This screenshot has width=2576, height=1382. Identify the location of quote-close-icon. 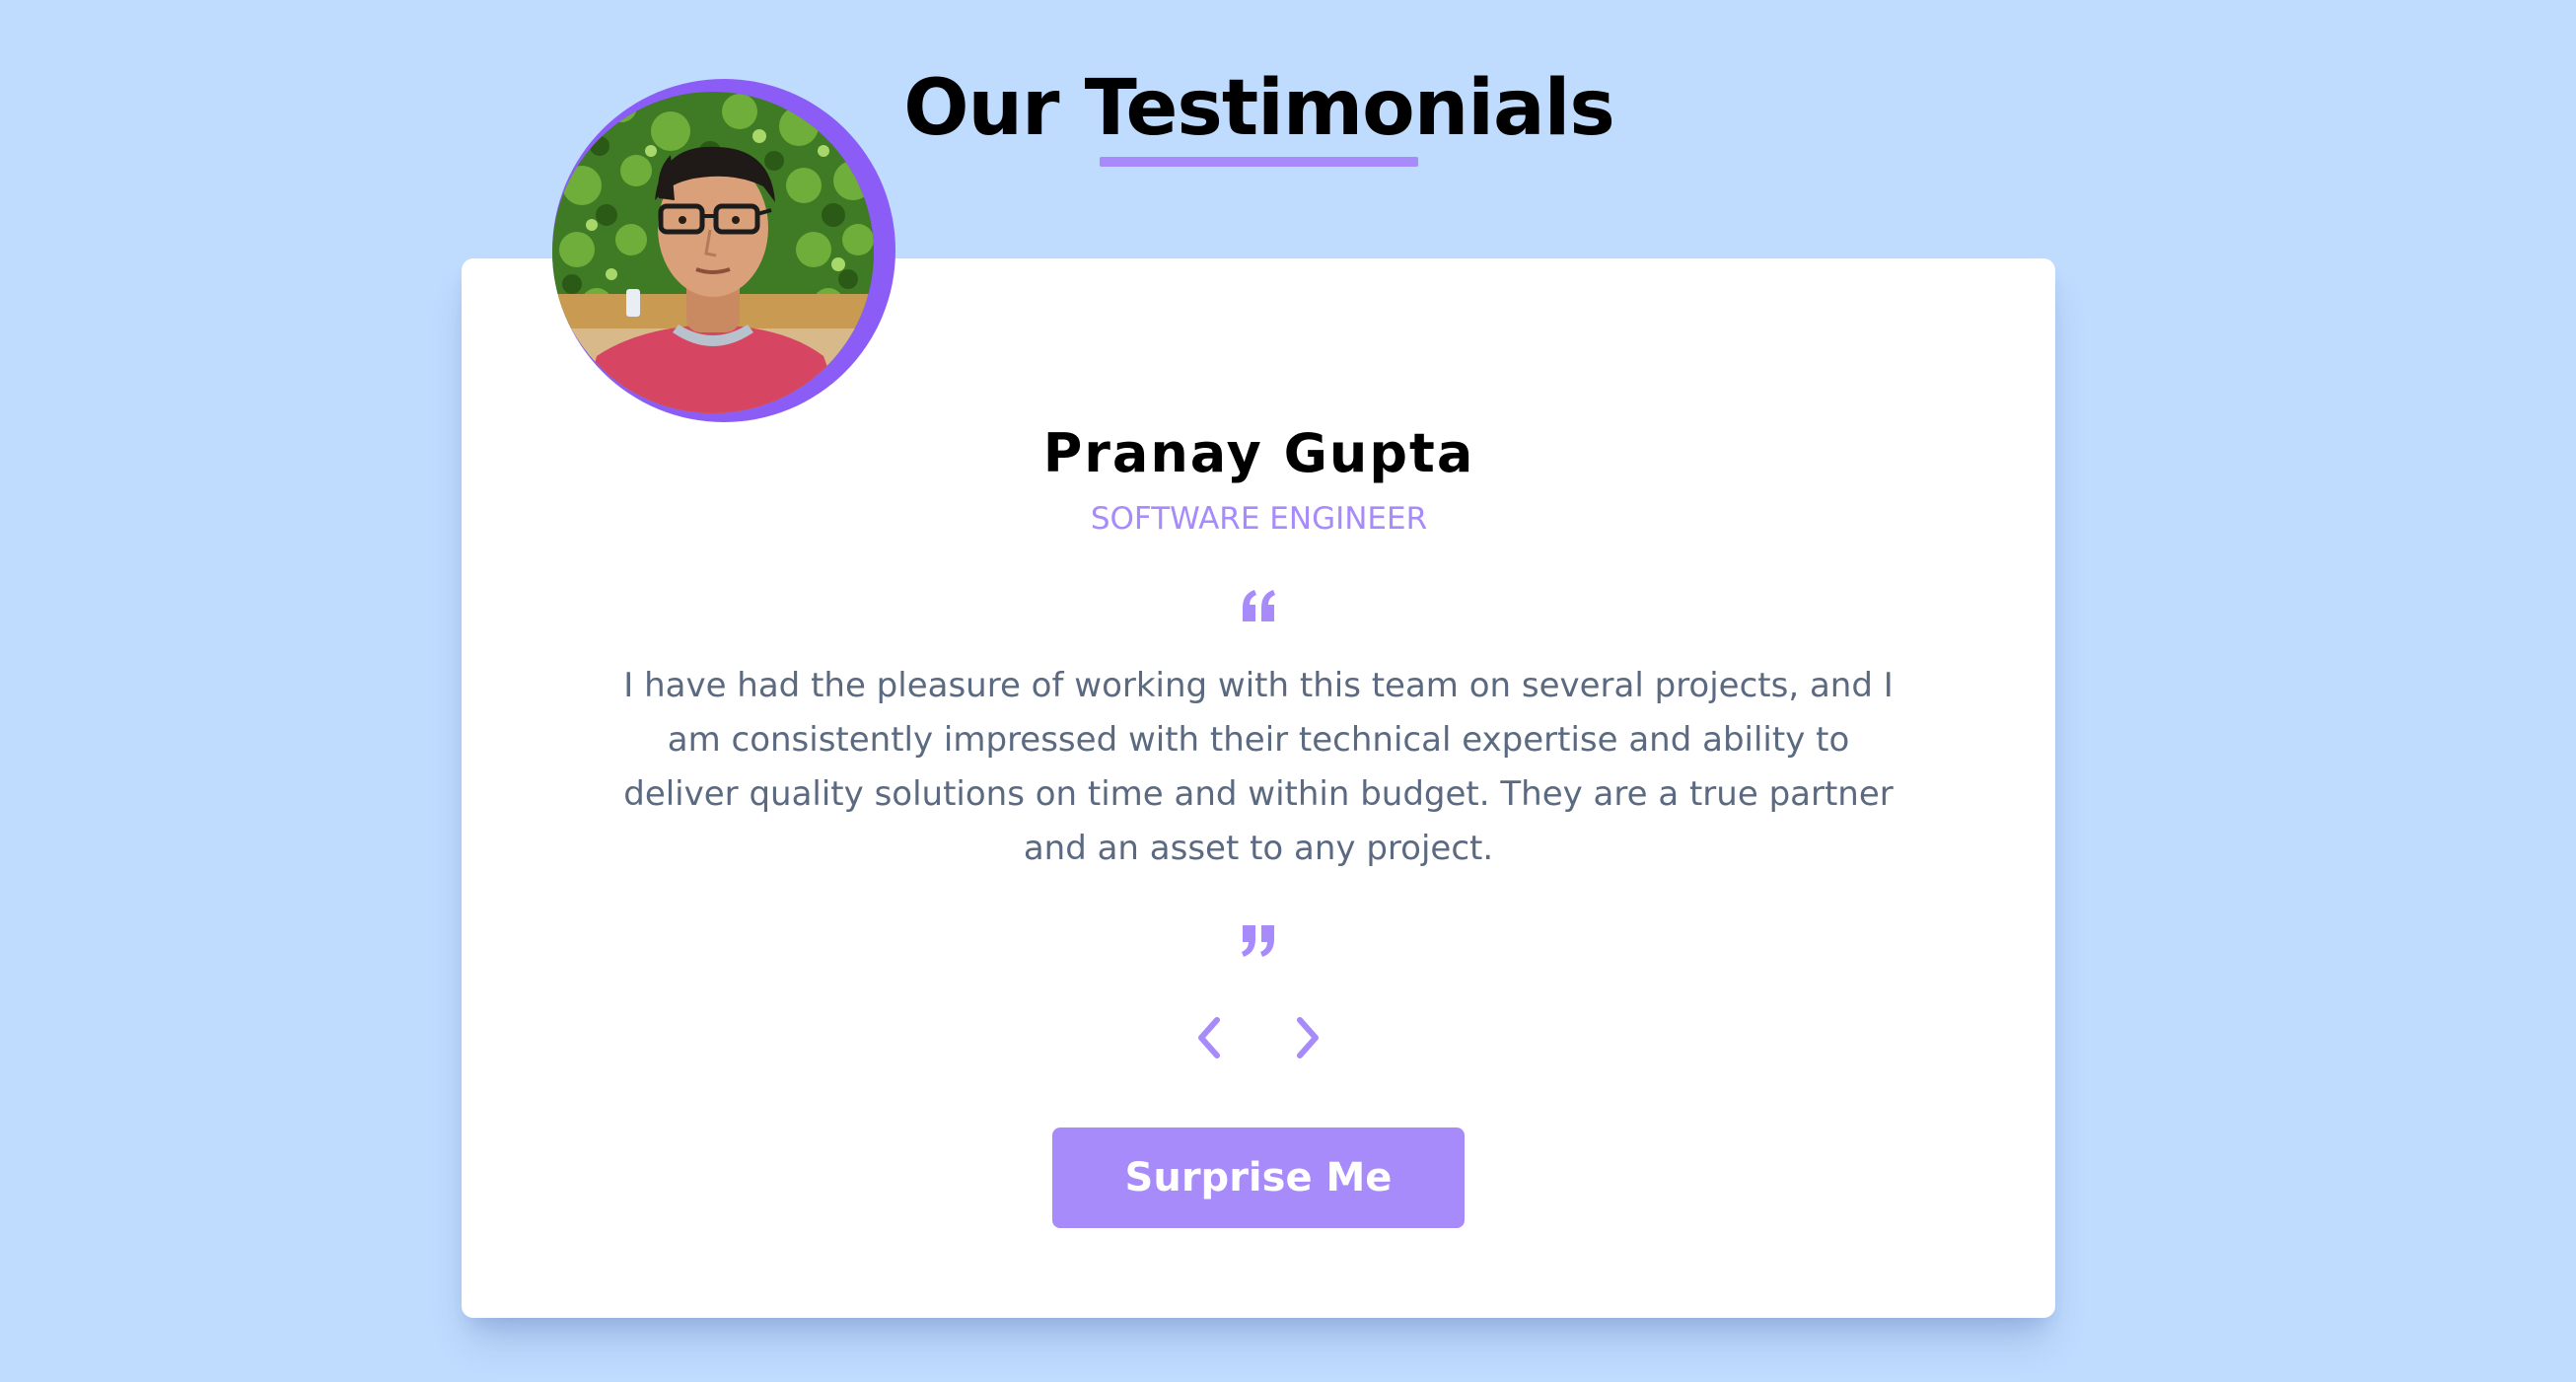
(1258, 941).